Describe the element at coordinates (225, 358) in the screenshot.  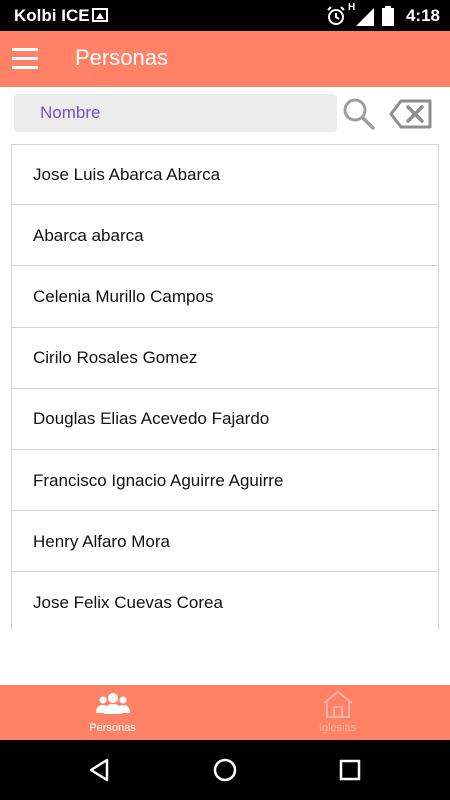
I see `list-item: Cirilo Rosales Gomez` at that location.